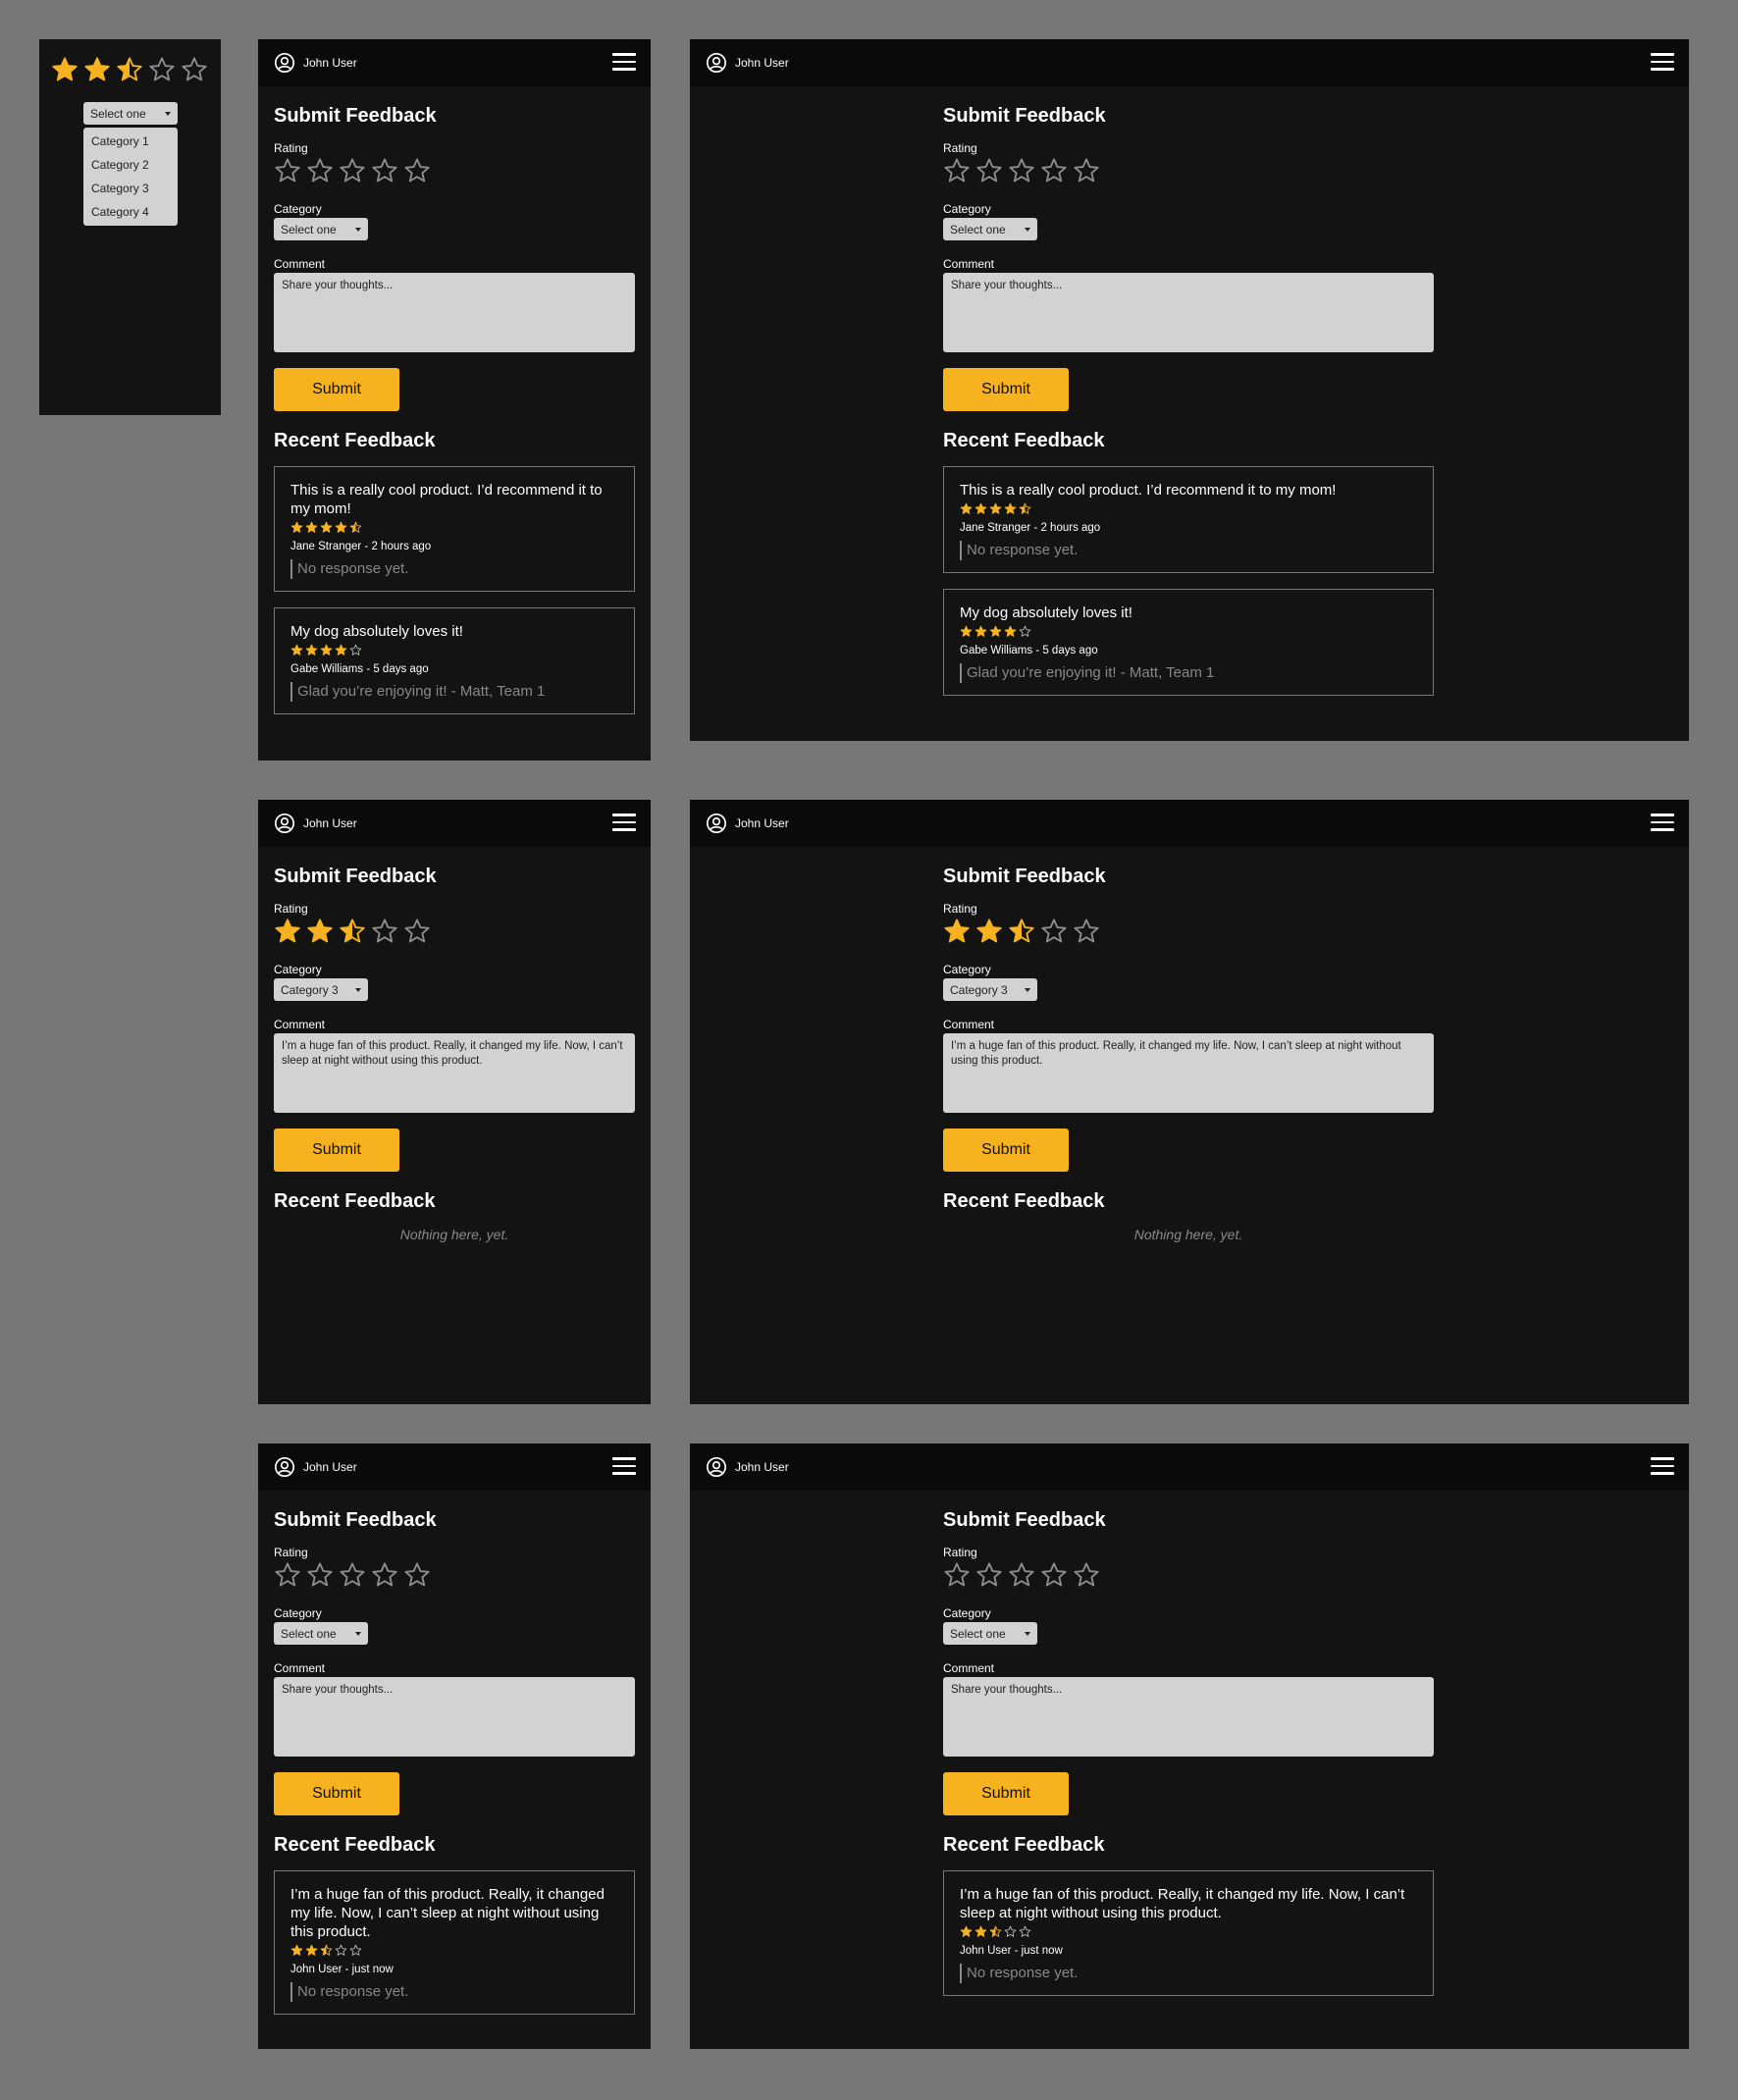  Describe the element at coordinates (716, 1467) in the screenshot. I see `user-circle-icon` at that location.